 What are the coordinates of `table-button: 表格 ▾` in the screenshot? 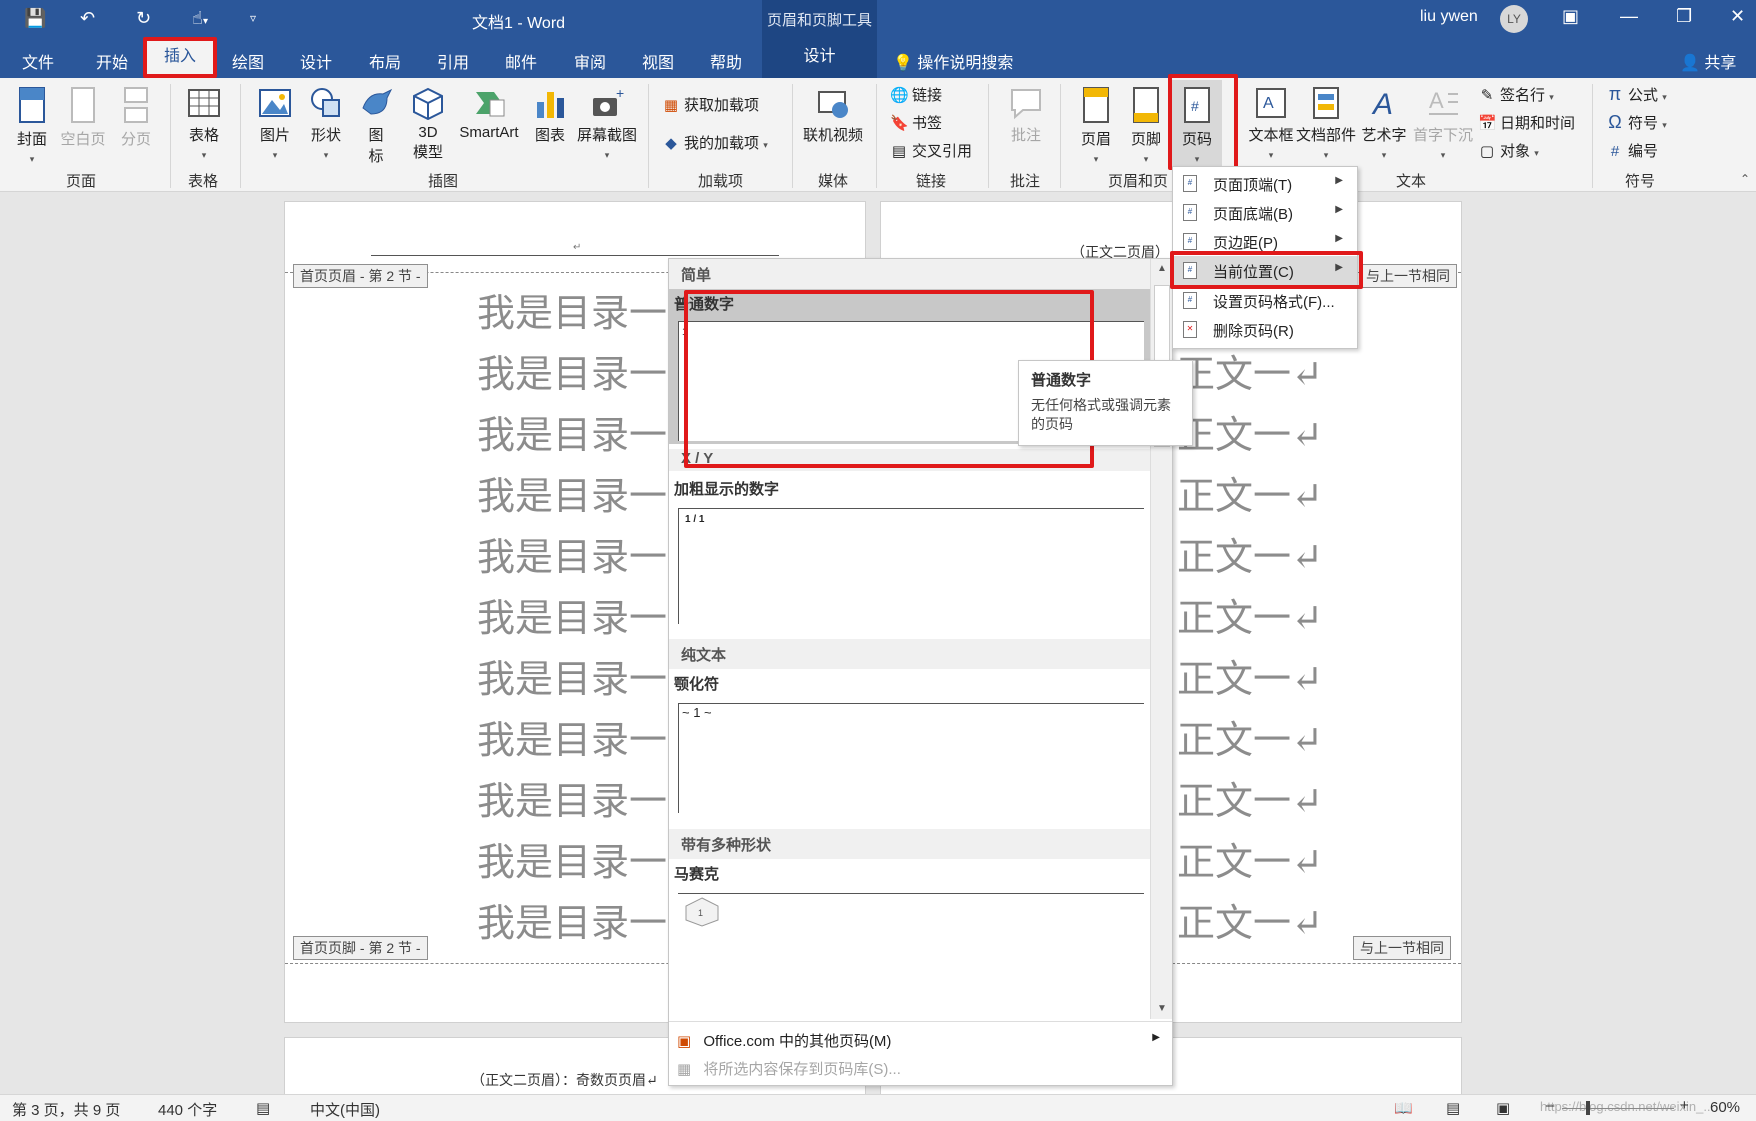 It's located at (204, 124).